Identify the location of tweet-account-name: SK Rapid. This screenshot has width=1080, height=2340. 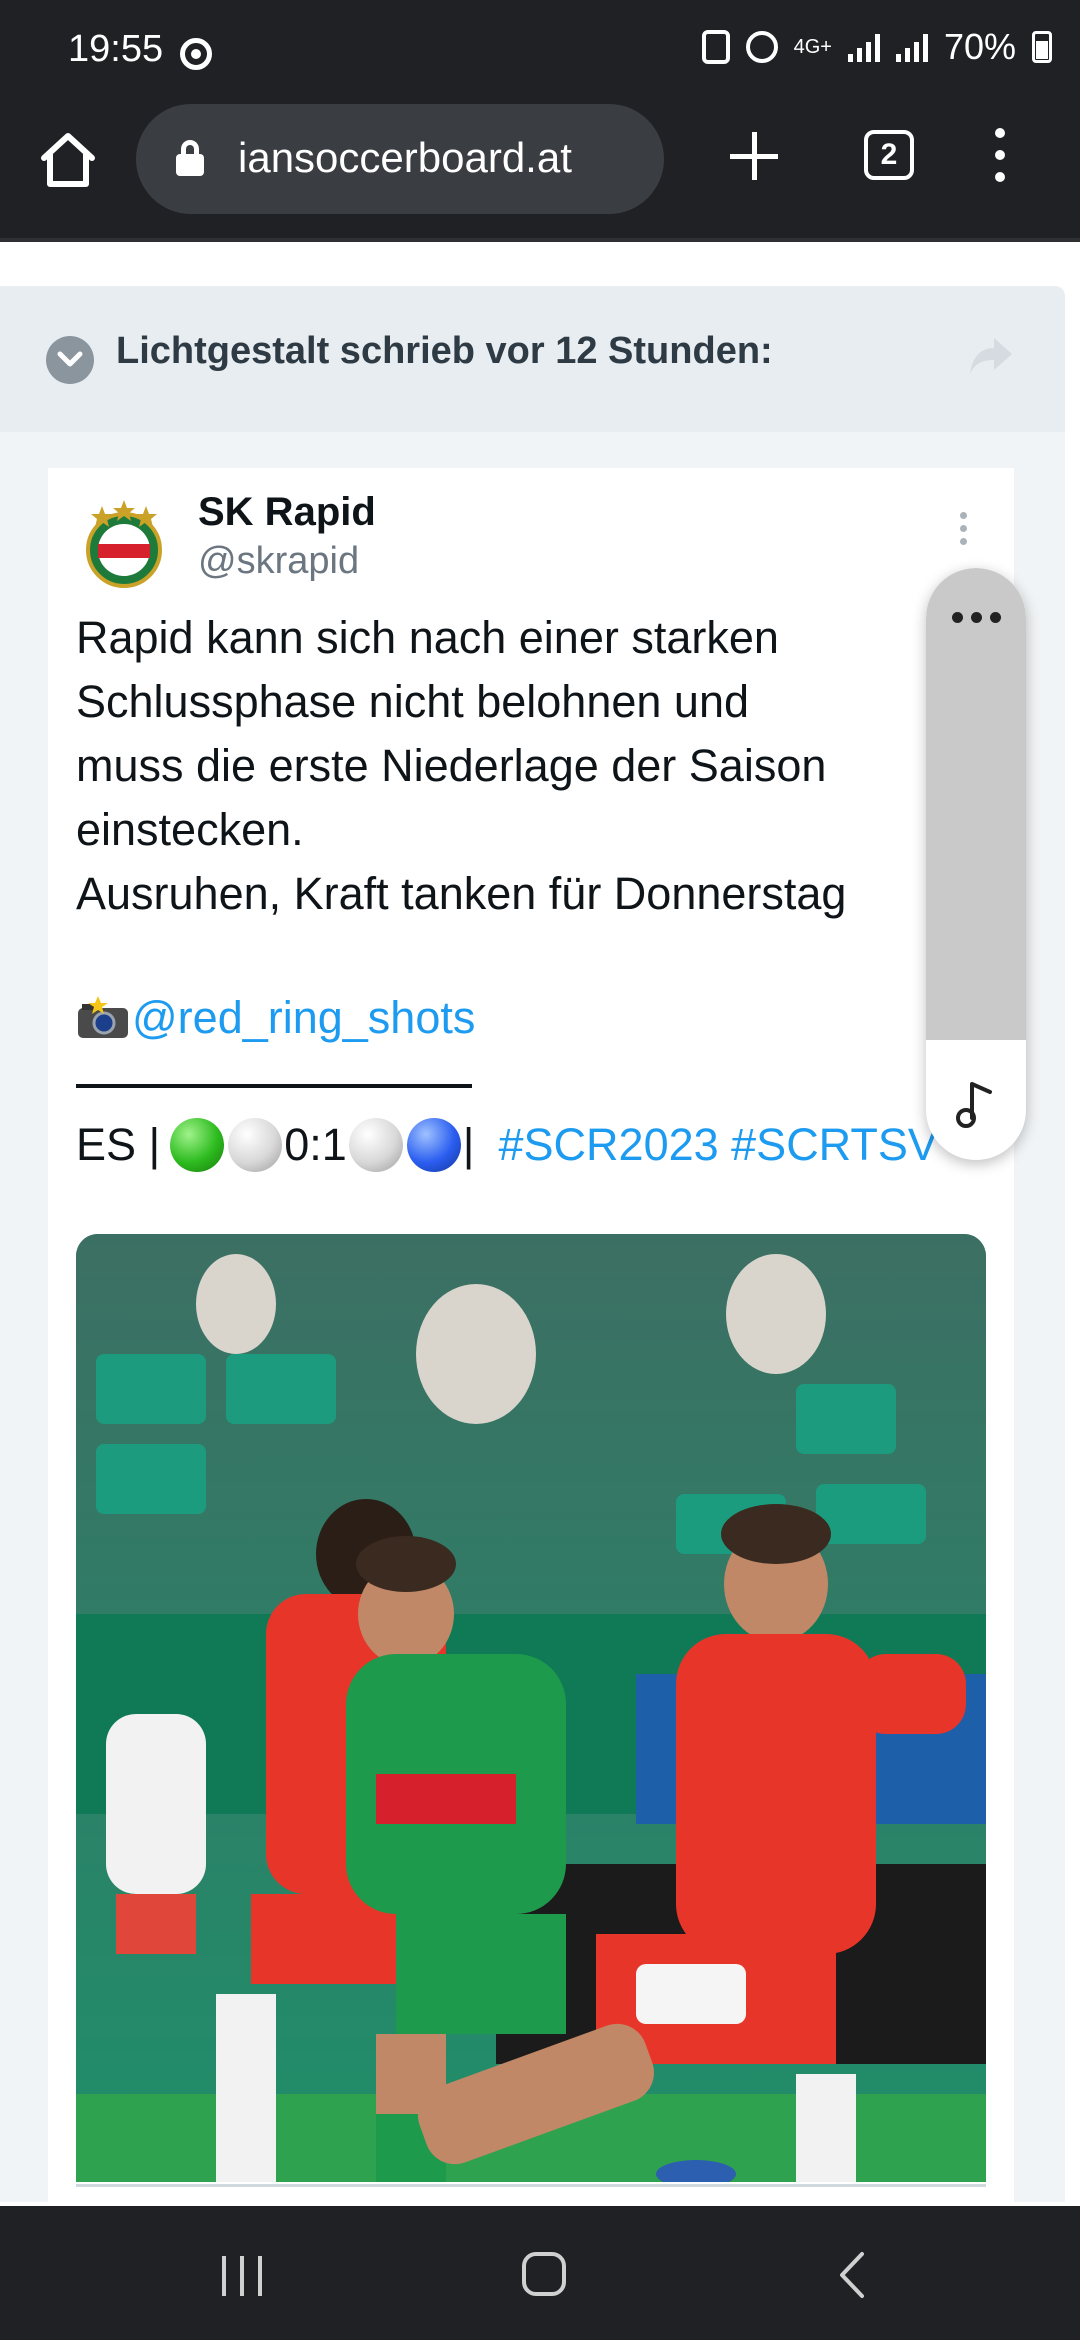
(287, 512).